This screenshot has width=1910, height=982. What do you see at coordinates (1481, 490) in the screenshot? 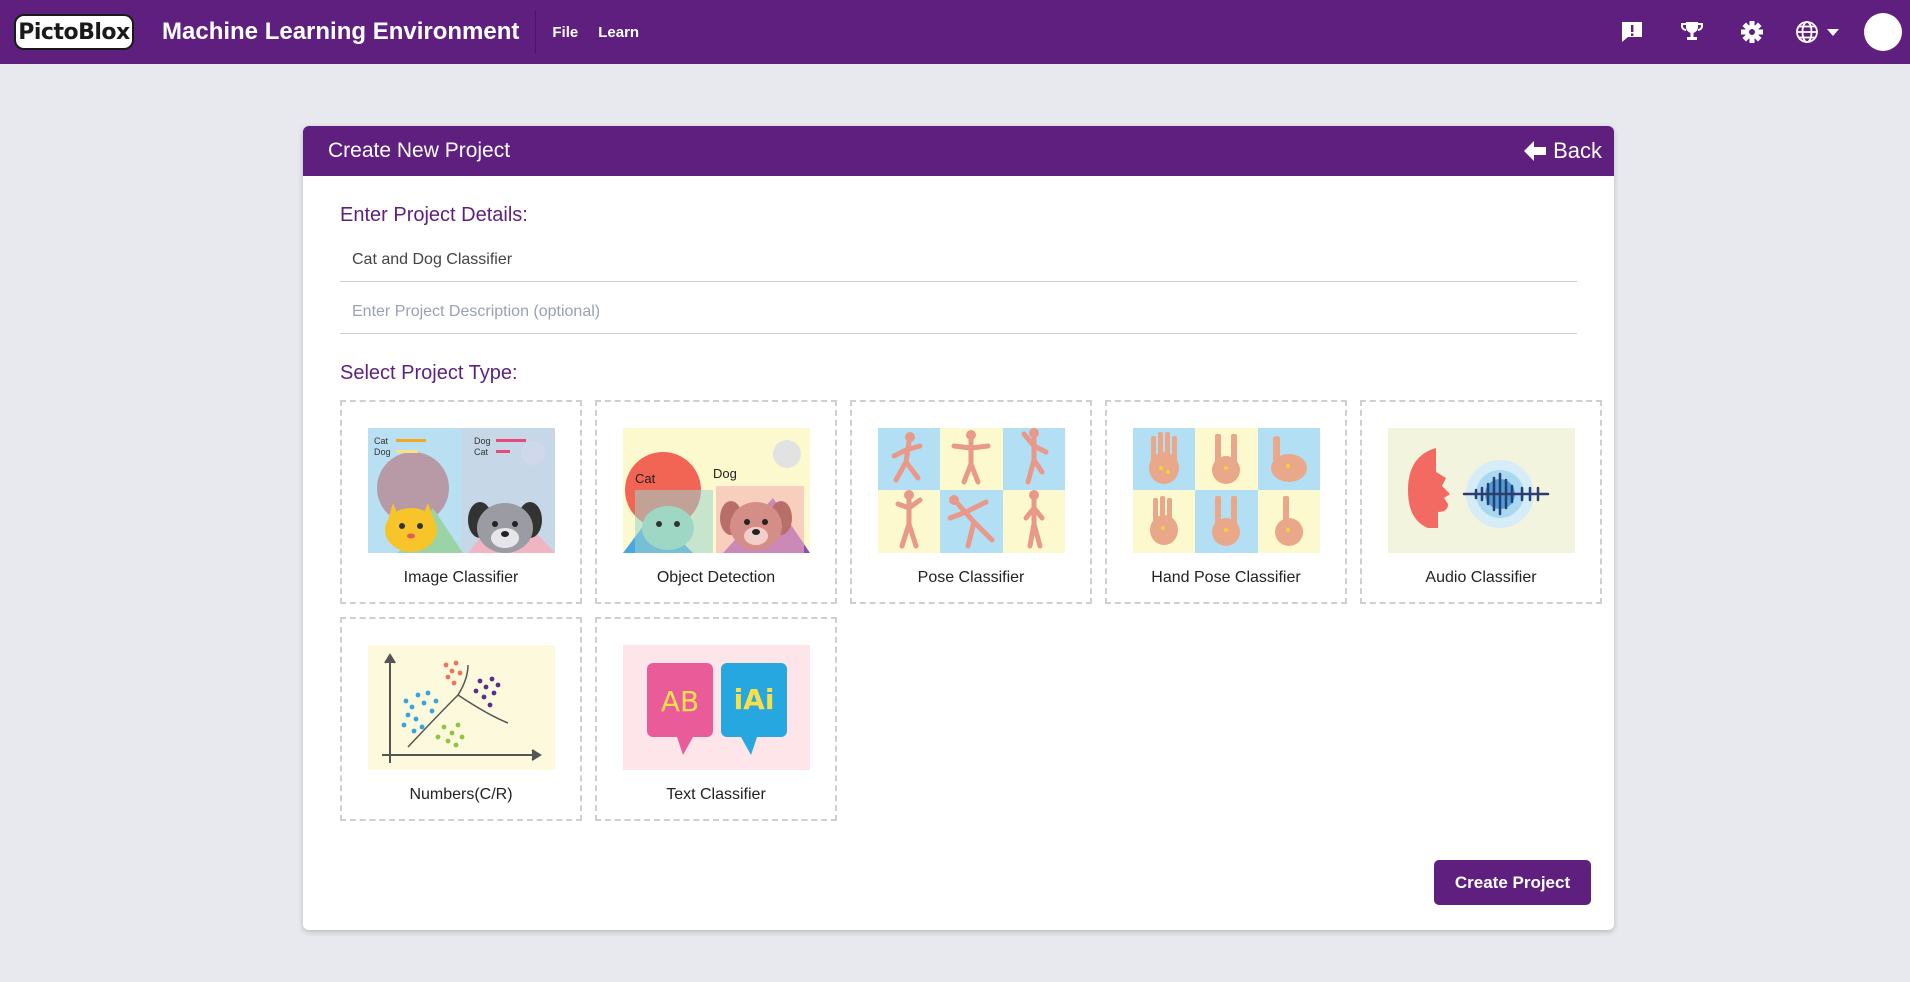
I see `audio-classifier-thumbnail` at bounding box center [1481, 490].